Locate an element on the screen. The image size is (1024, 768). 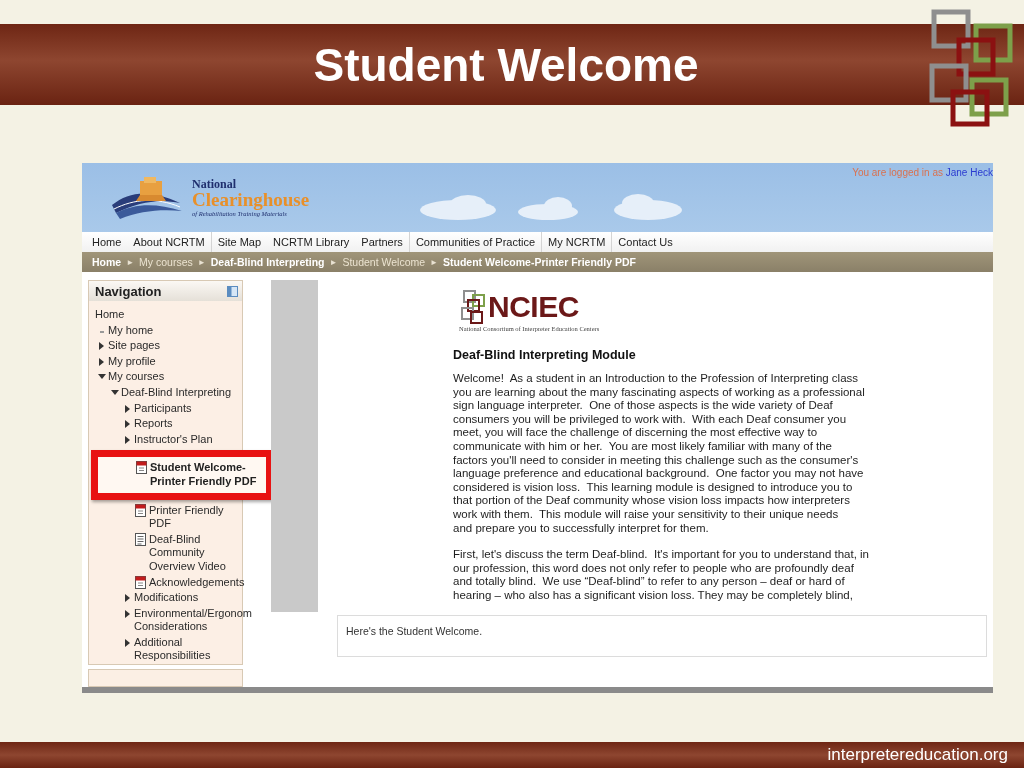
user-link: Jane Heck is located at coordinates (969, 172).